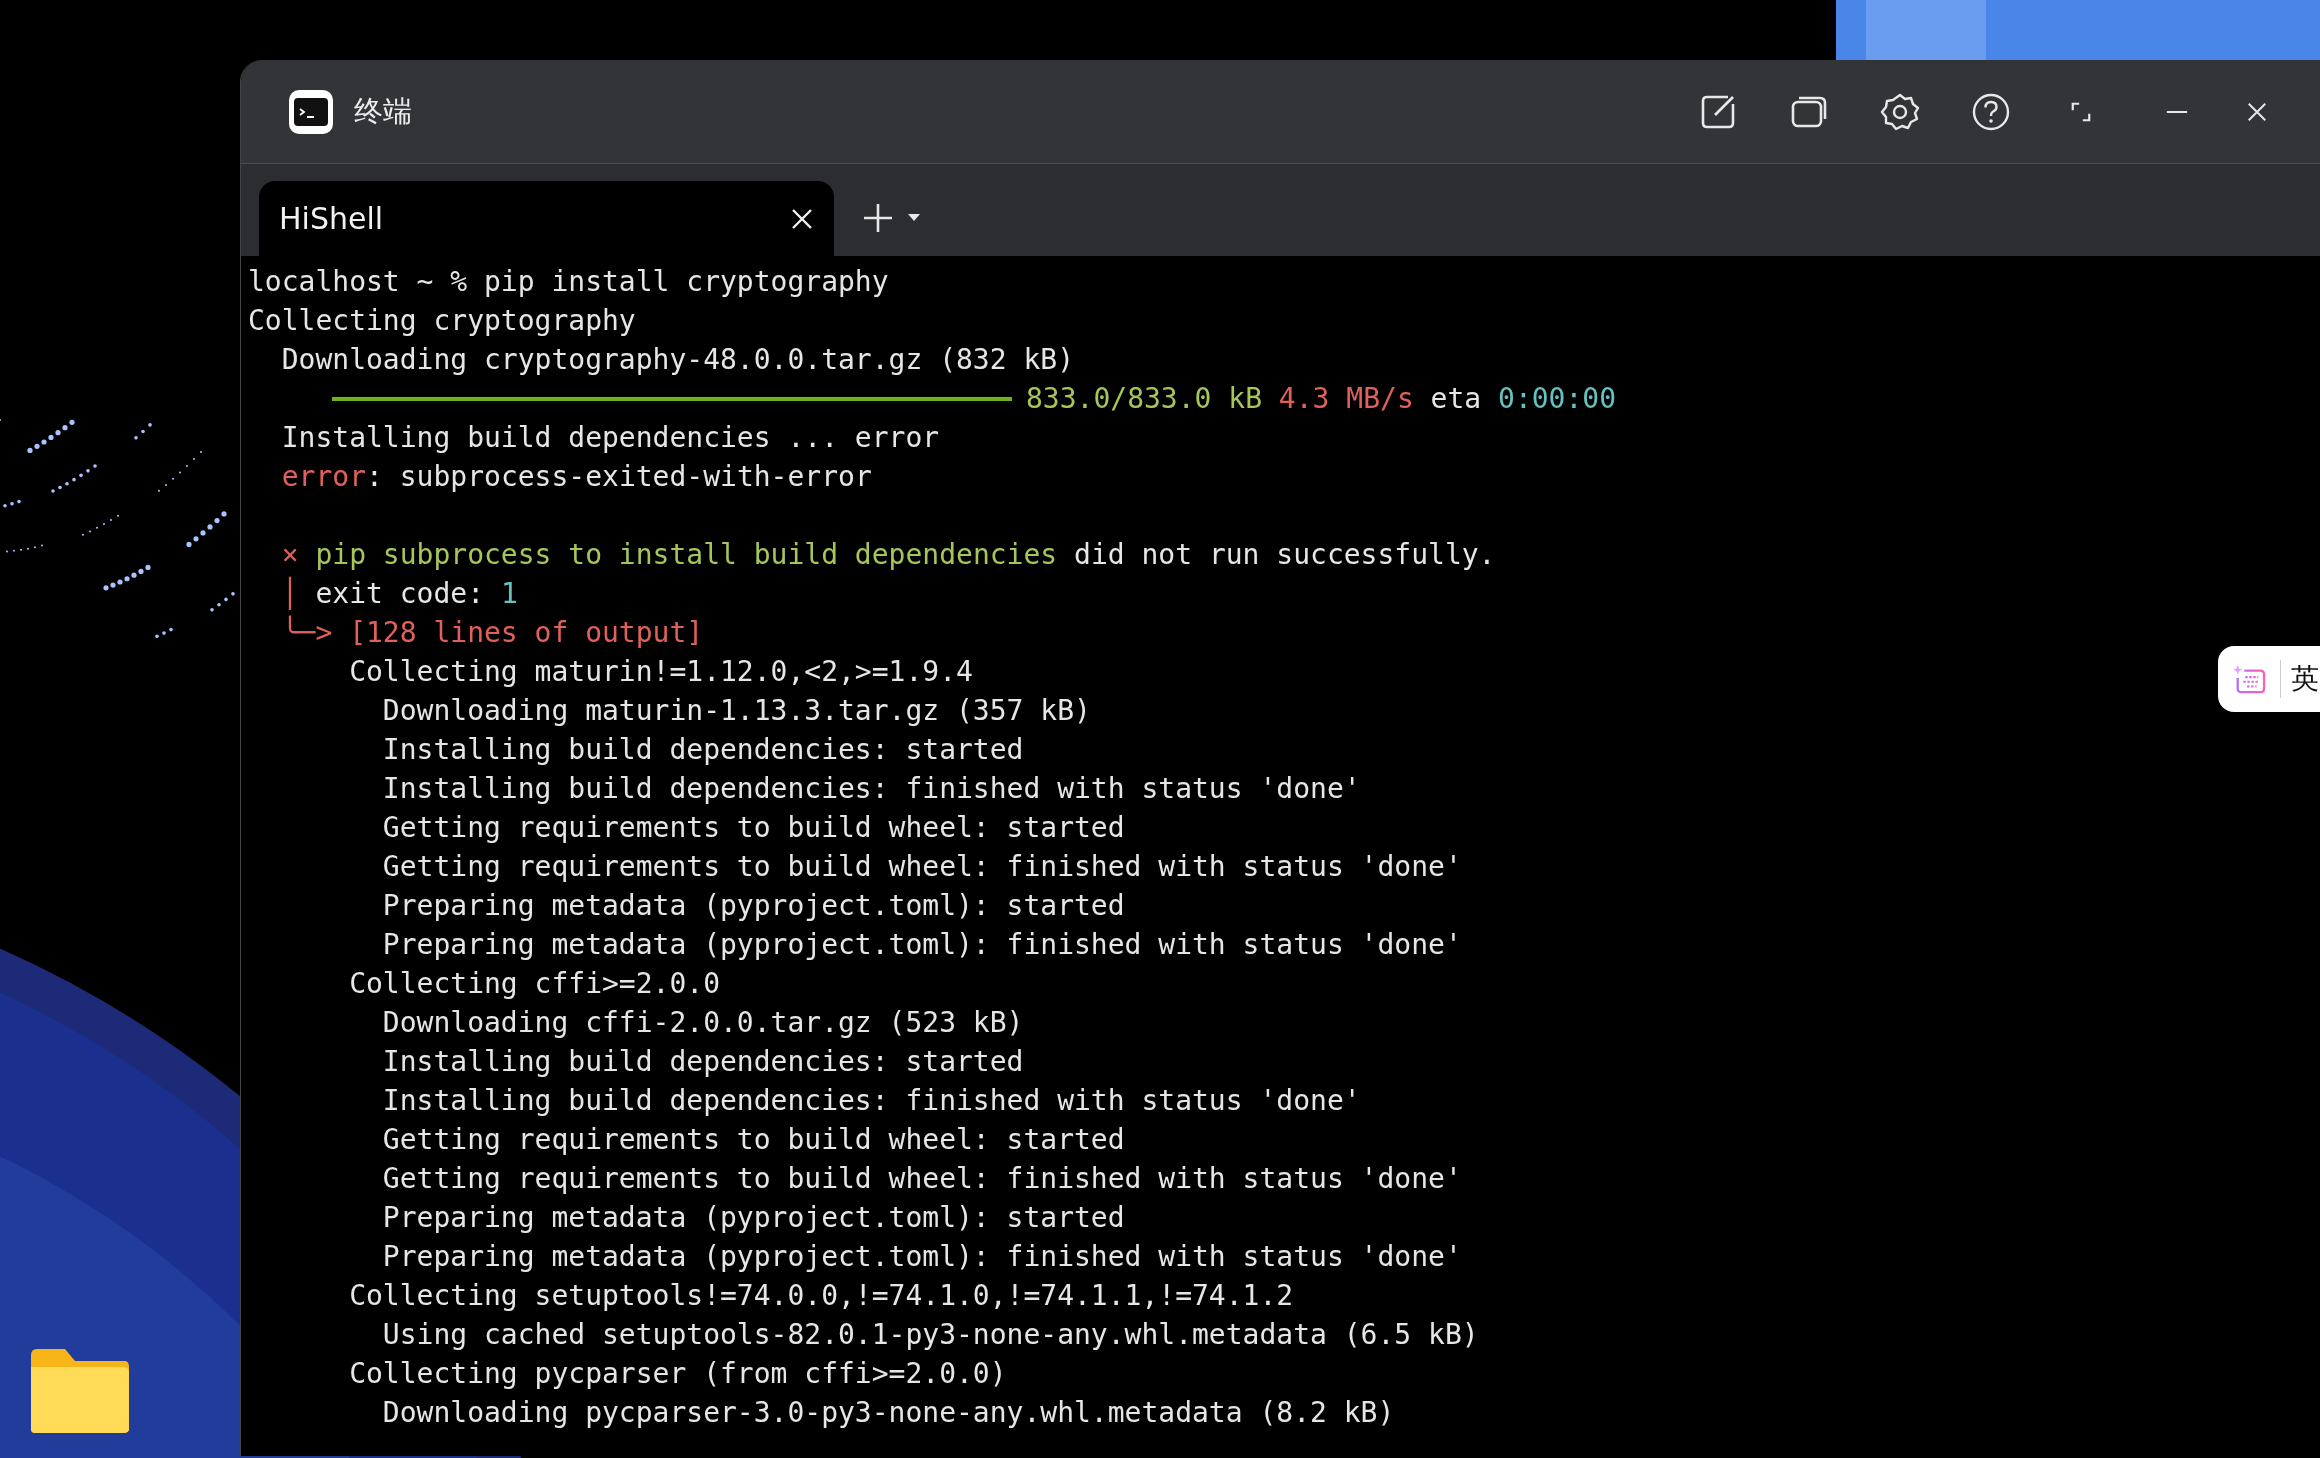 This screenshot has height=1458, width=2320. What do you see at coordinates (930, 1335) in the screenshot?
I see `terminal-line: Using cached setuptools-82.0.1-py3-none-any.whl.metadata (6.5 kB)` at bounding box center [930, 1335].